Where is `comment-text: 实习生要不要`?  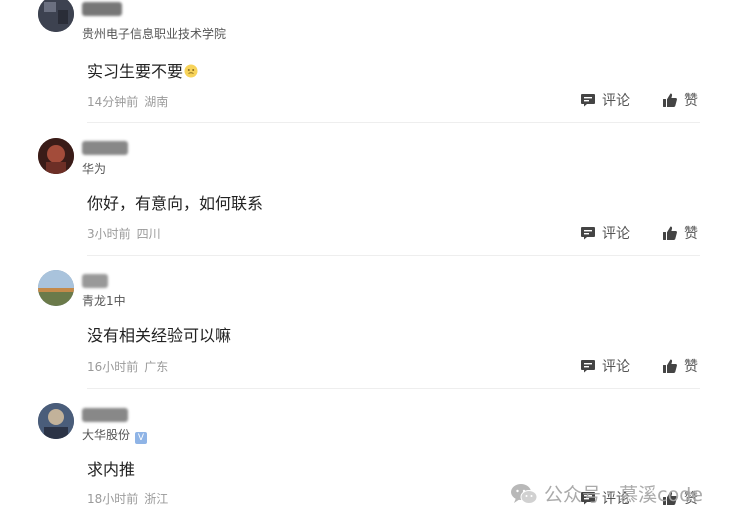
comment-text: 实习生要不要 is located at coordinates (142, 70).